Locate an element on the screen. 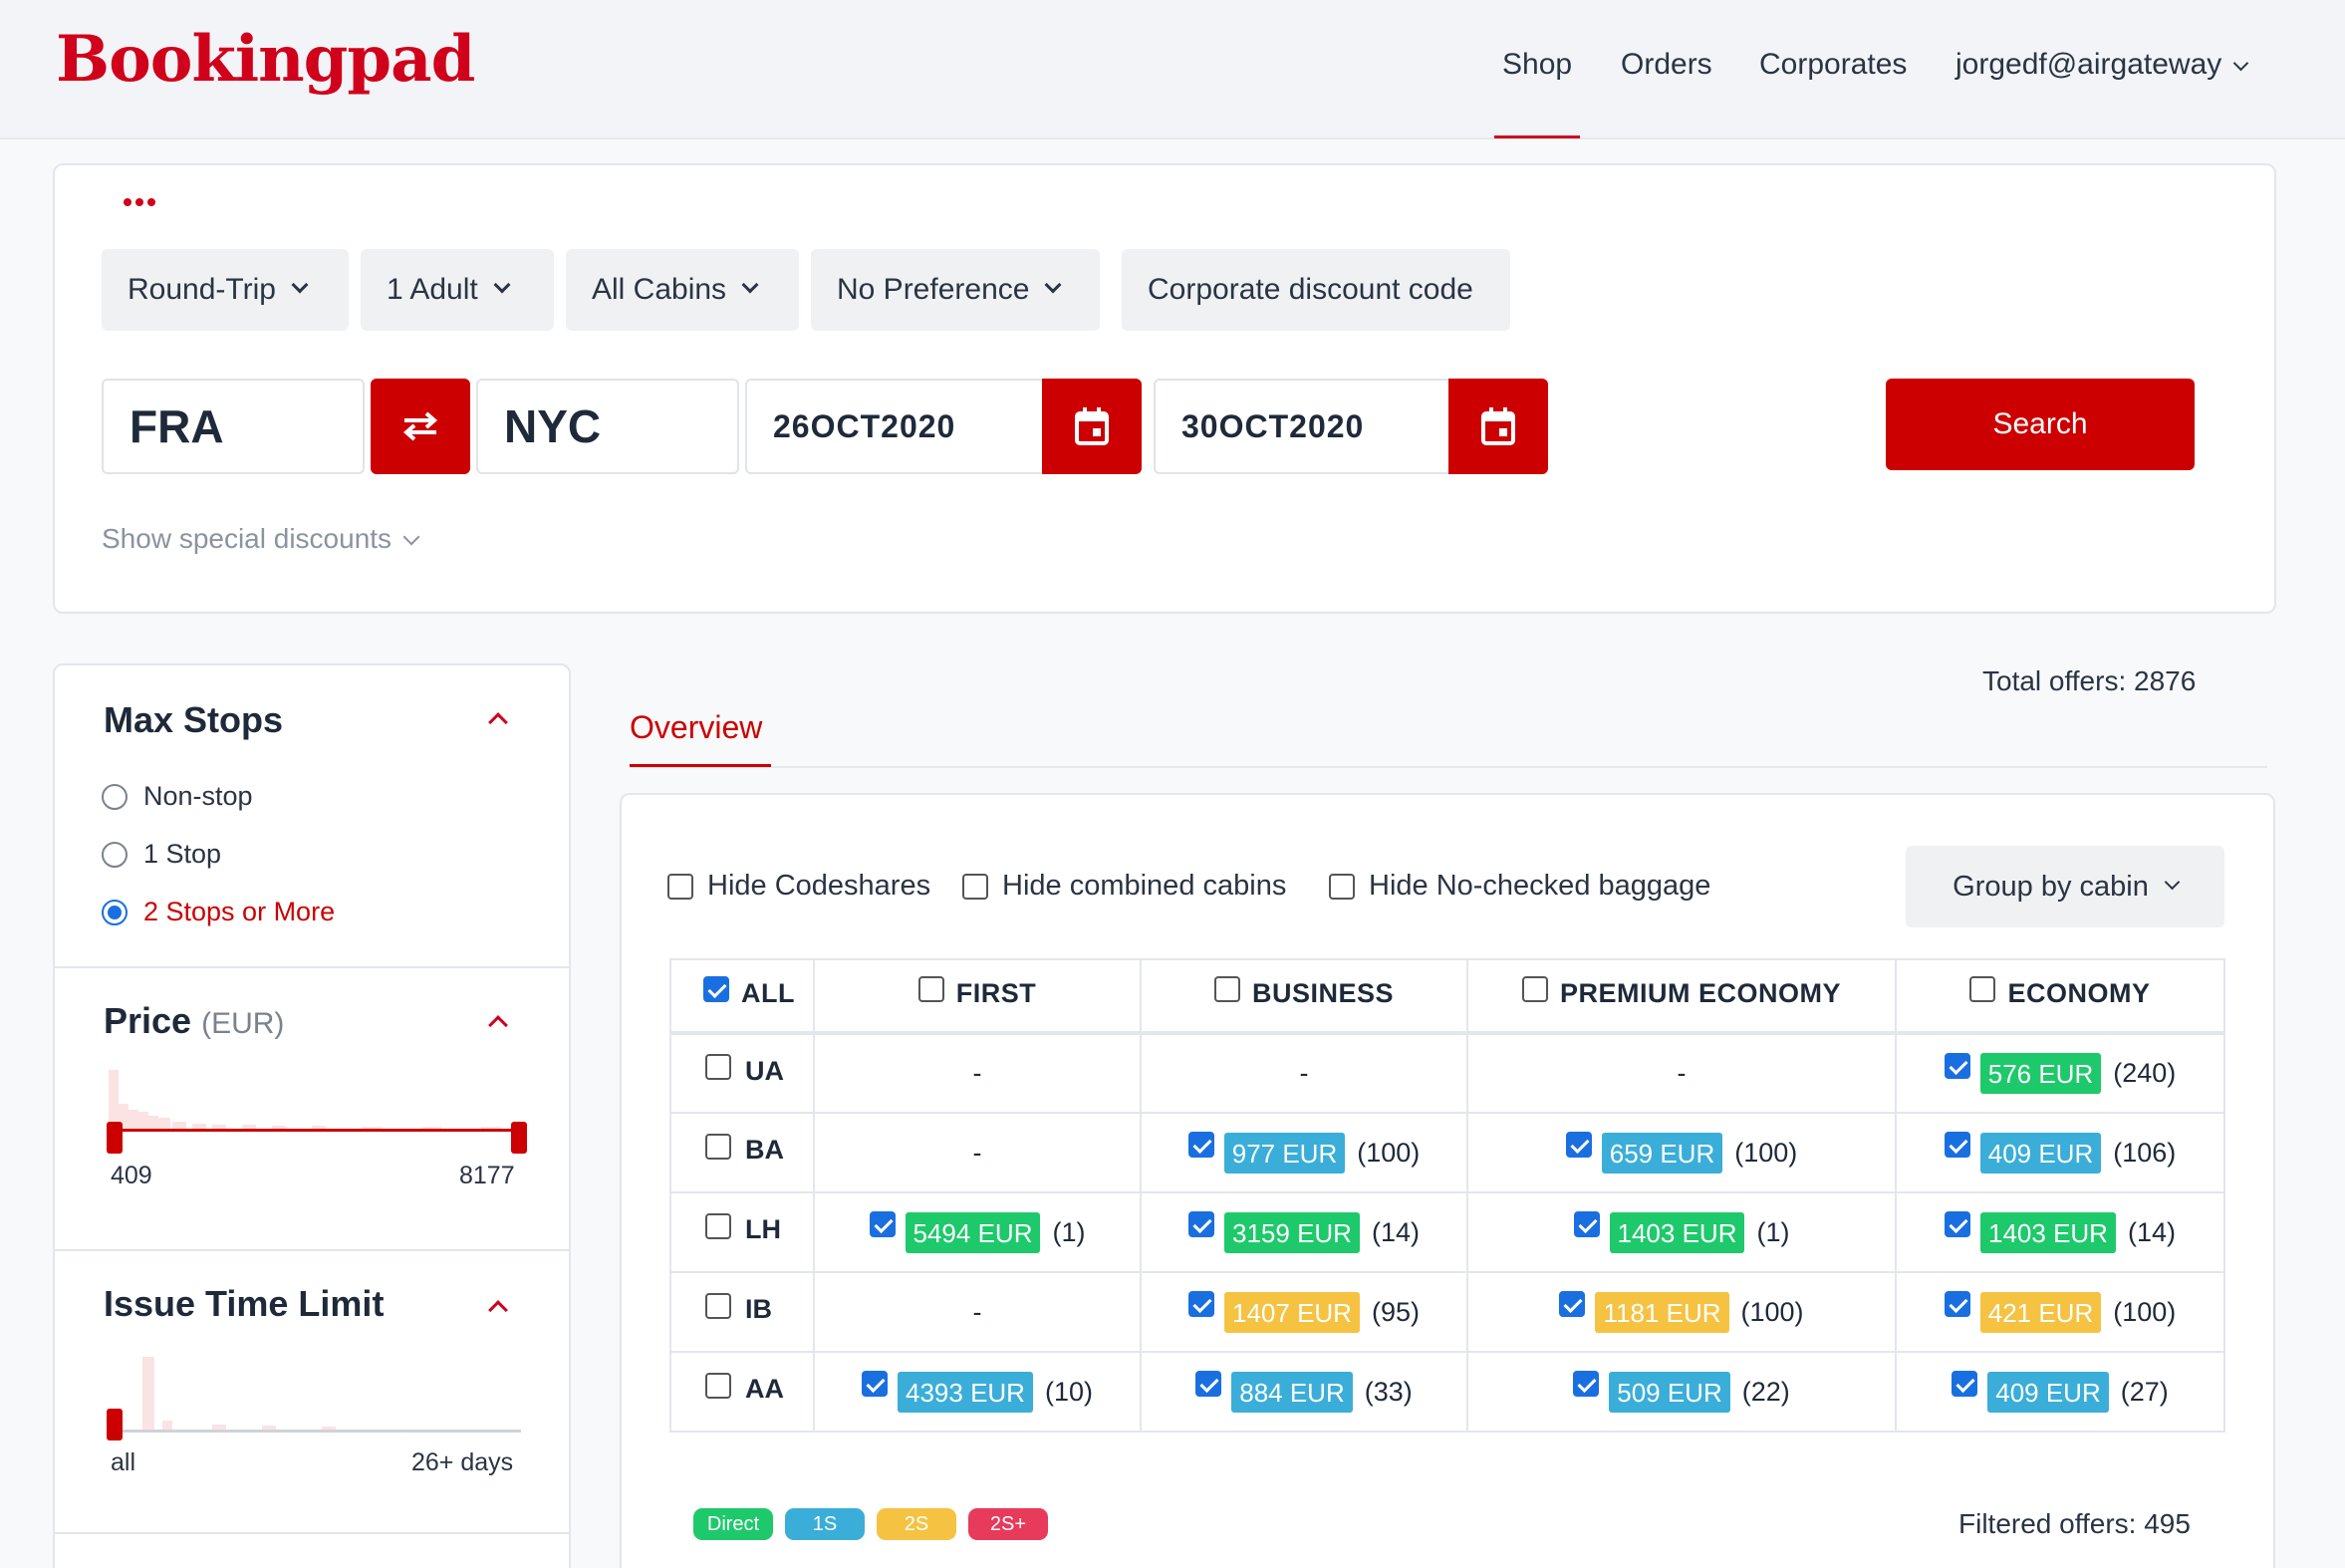  legend-badge-2splus: 2S+ is located at coordinates (1008, 1524).